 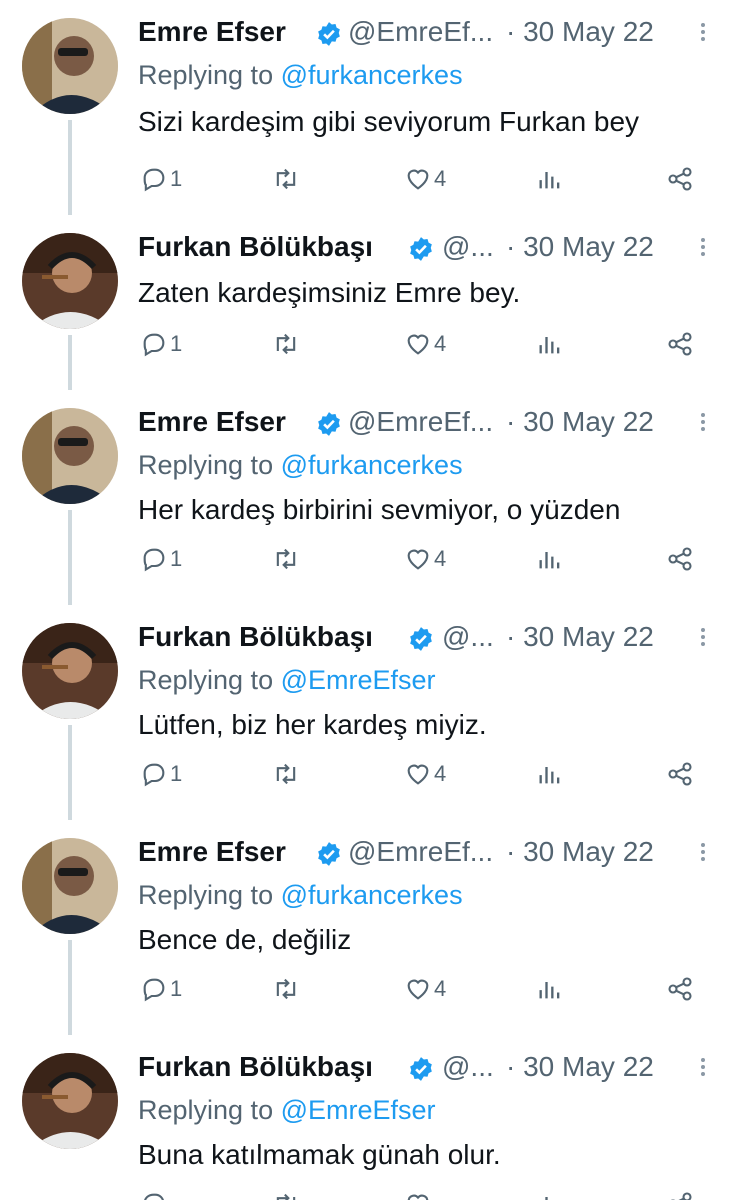 I want to click on tweet-text: Buna katılmamak günah olur., so click(x=319, y=1154).